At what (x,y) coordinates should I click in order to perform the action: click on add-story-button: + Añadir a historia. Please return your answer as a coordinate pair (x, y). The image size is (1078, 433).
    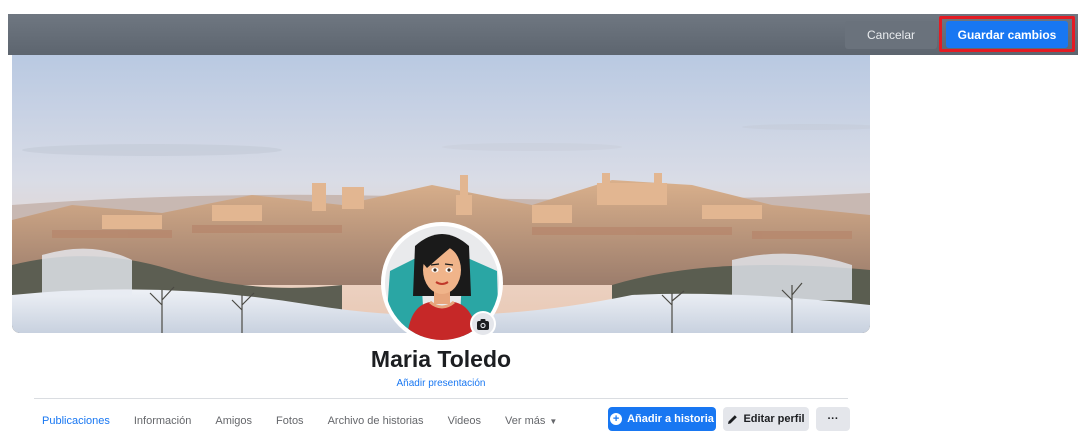
    Looking at the image, I should click on (662, 419).